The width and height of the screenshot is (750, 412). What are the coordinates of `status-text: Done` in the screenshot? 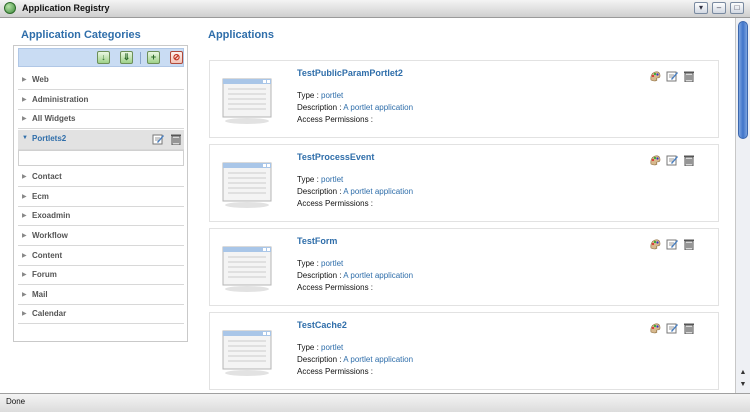 It's located at (16, 401).